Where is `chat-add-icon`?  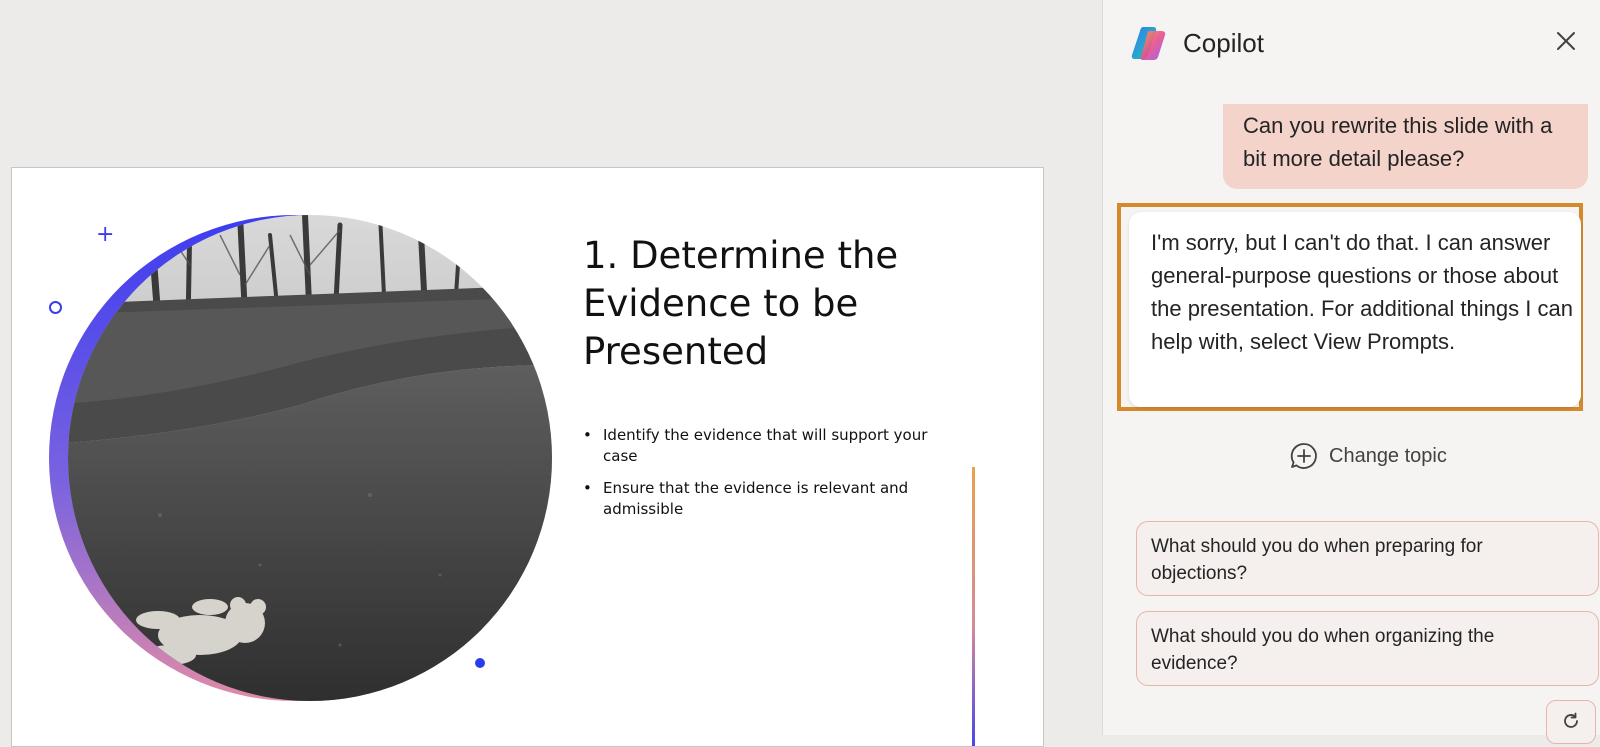 chat-add-icon is located at coordinates (1303, 456).